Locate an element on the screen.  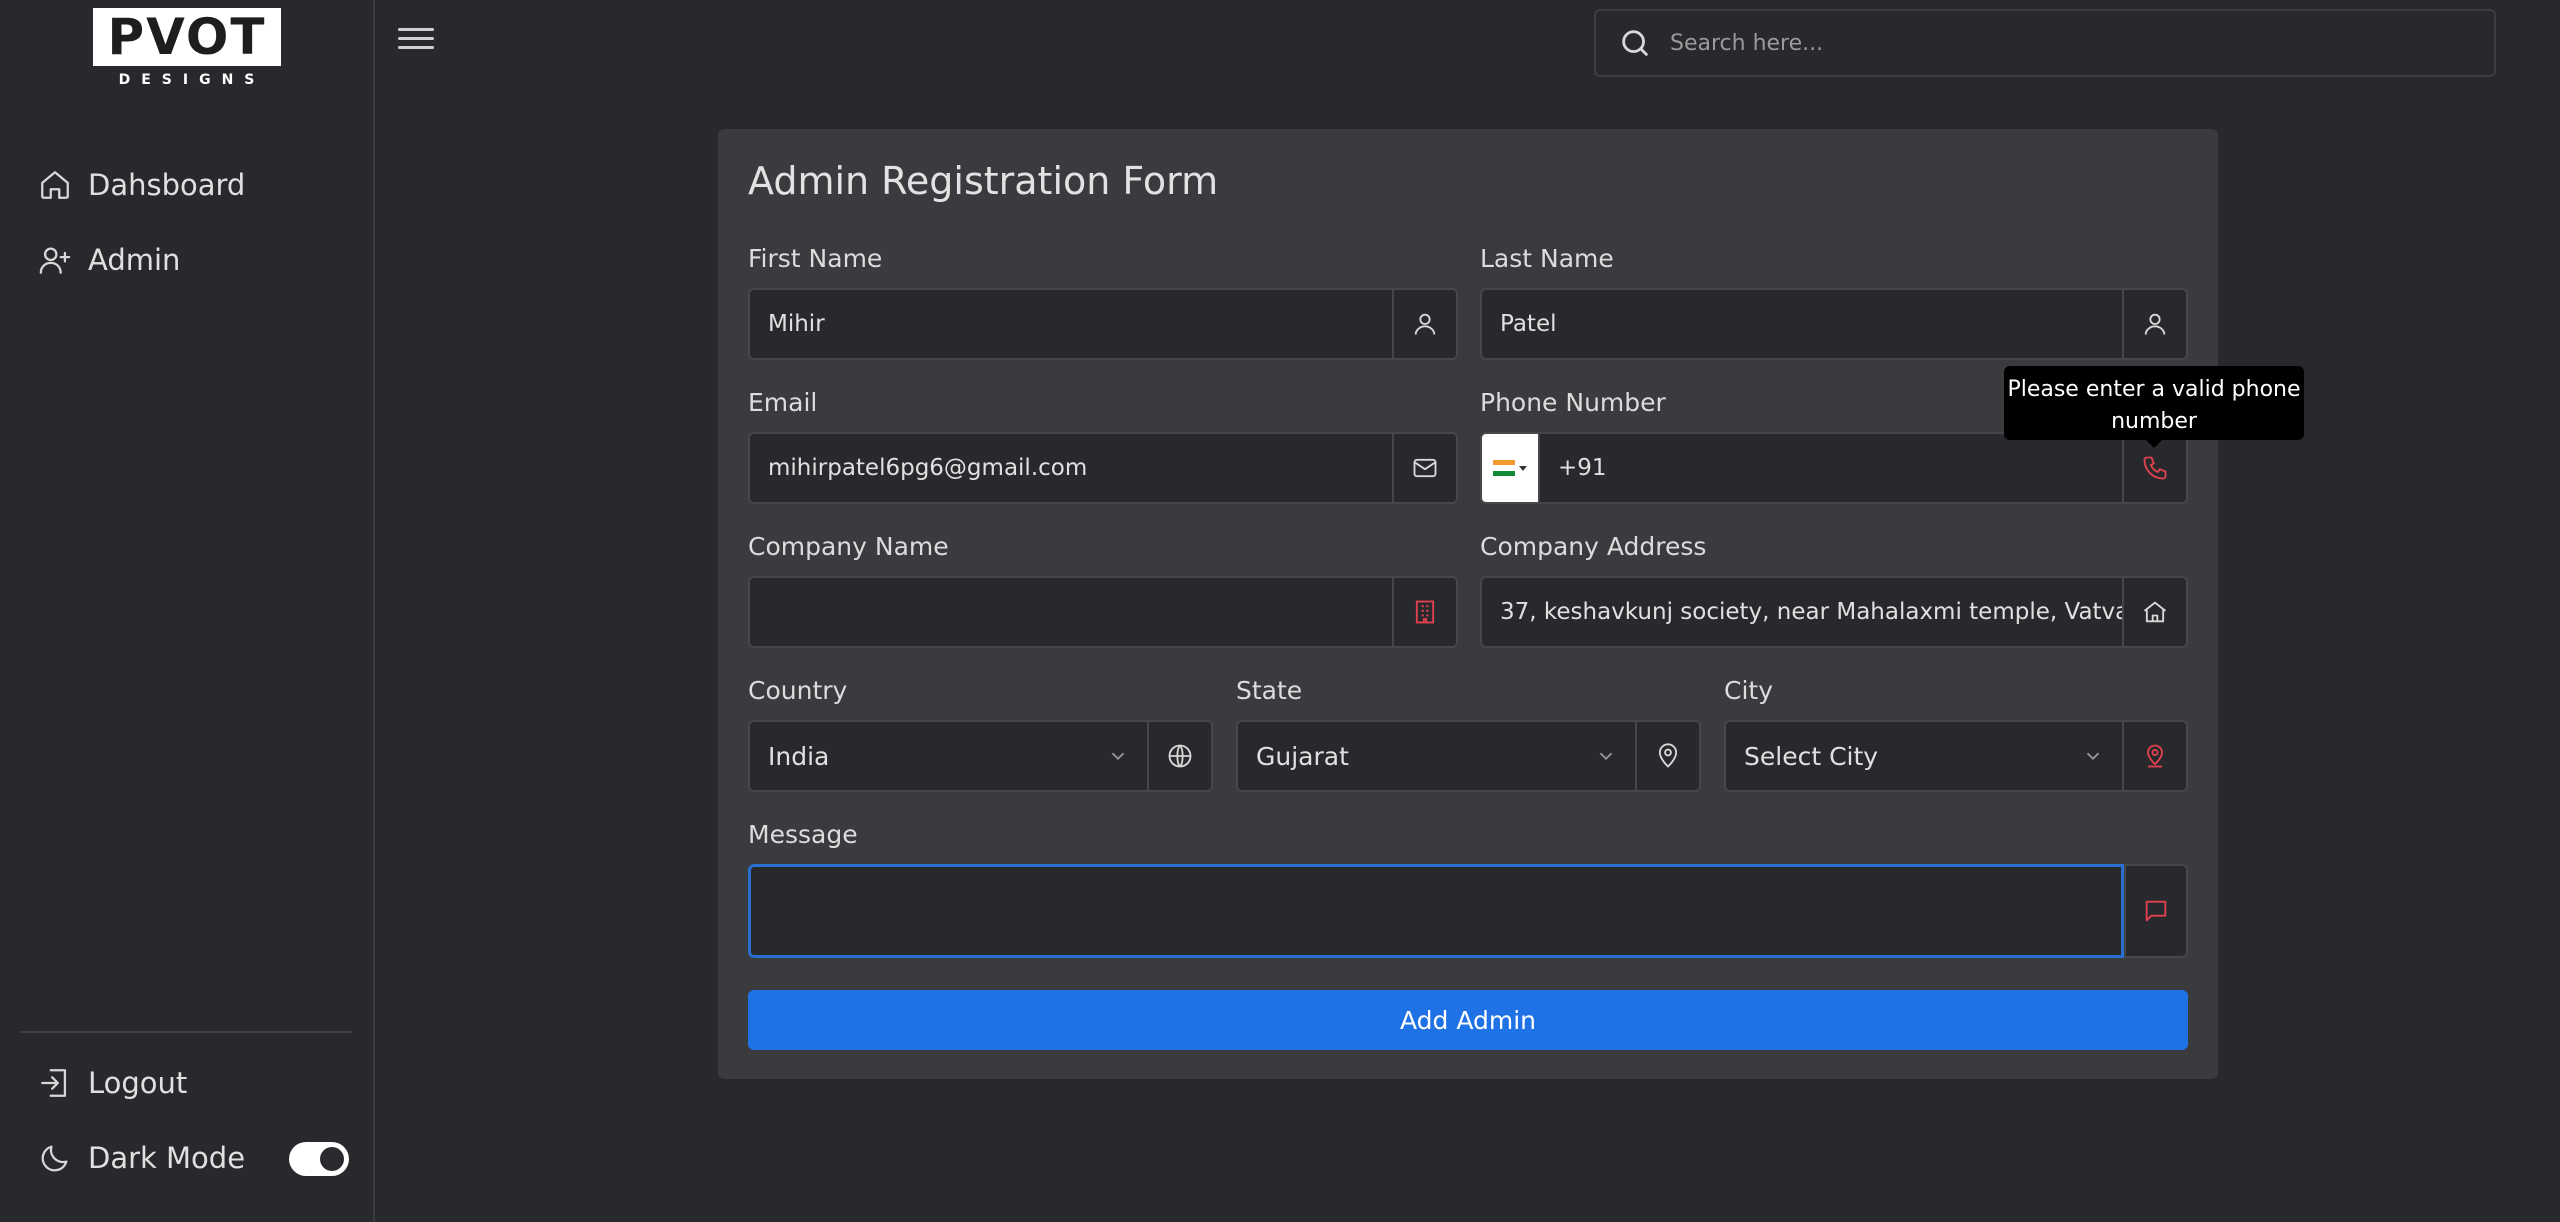
state-addon is located at coordinates (1667, 756).